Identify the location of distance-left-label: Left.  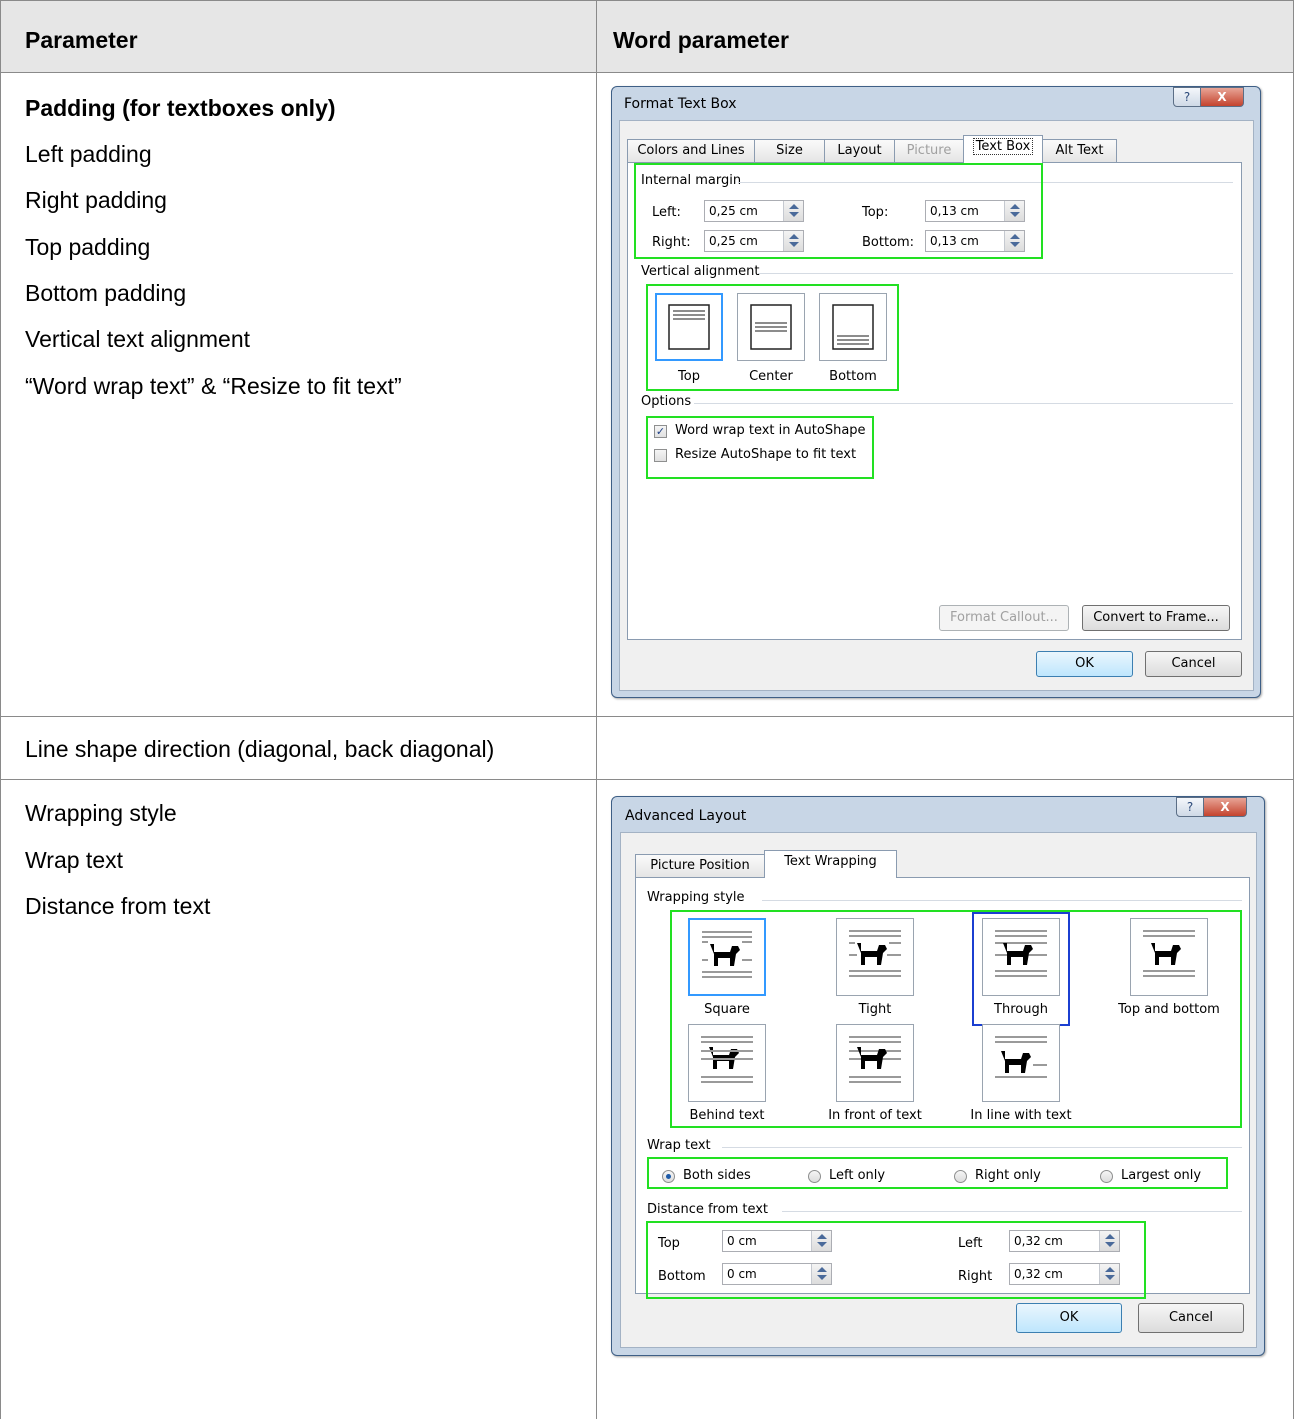
(970, 1243).